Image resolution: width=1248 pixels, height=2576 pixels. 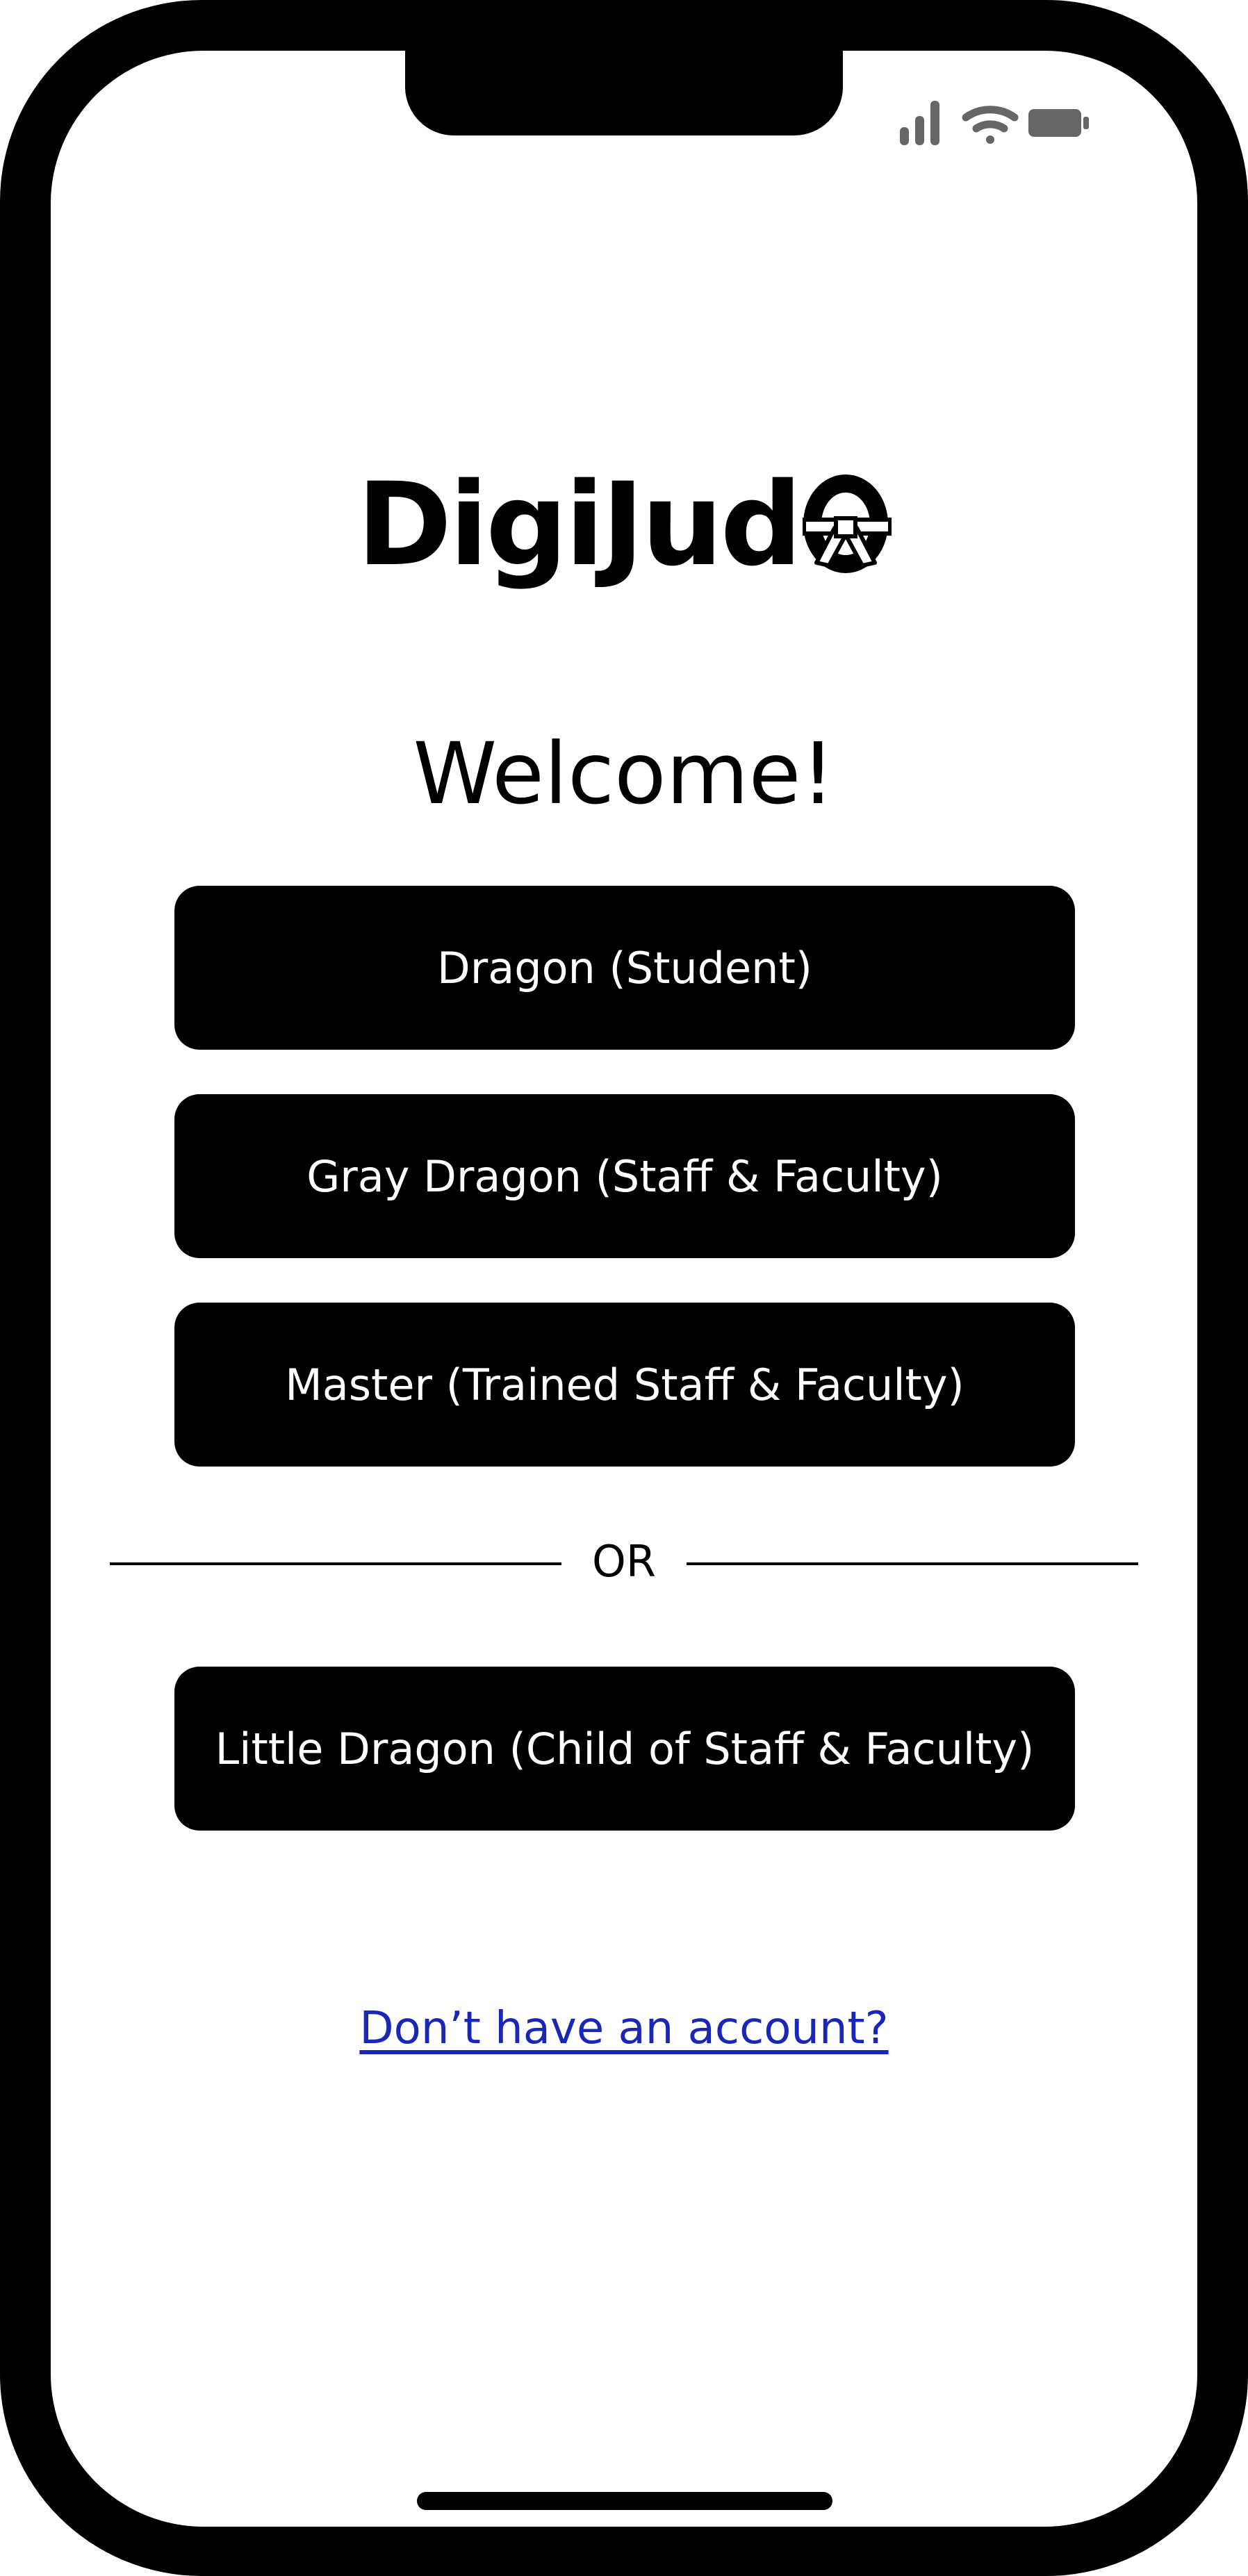 I want to click on camera-notch, so click(x=624, y=93).